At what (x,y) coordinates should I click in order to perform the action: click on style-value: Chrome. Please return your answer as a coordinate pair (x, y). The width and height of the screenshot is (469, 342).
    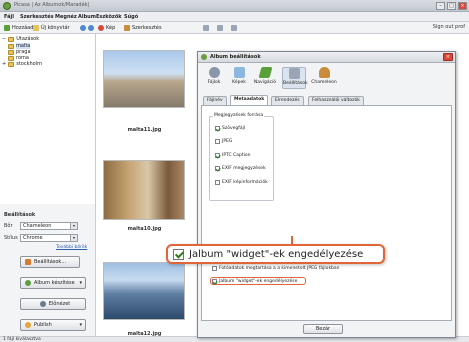
    Looking at the image, I should click on (33, 238).